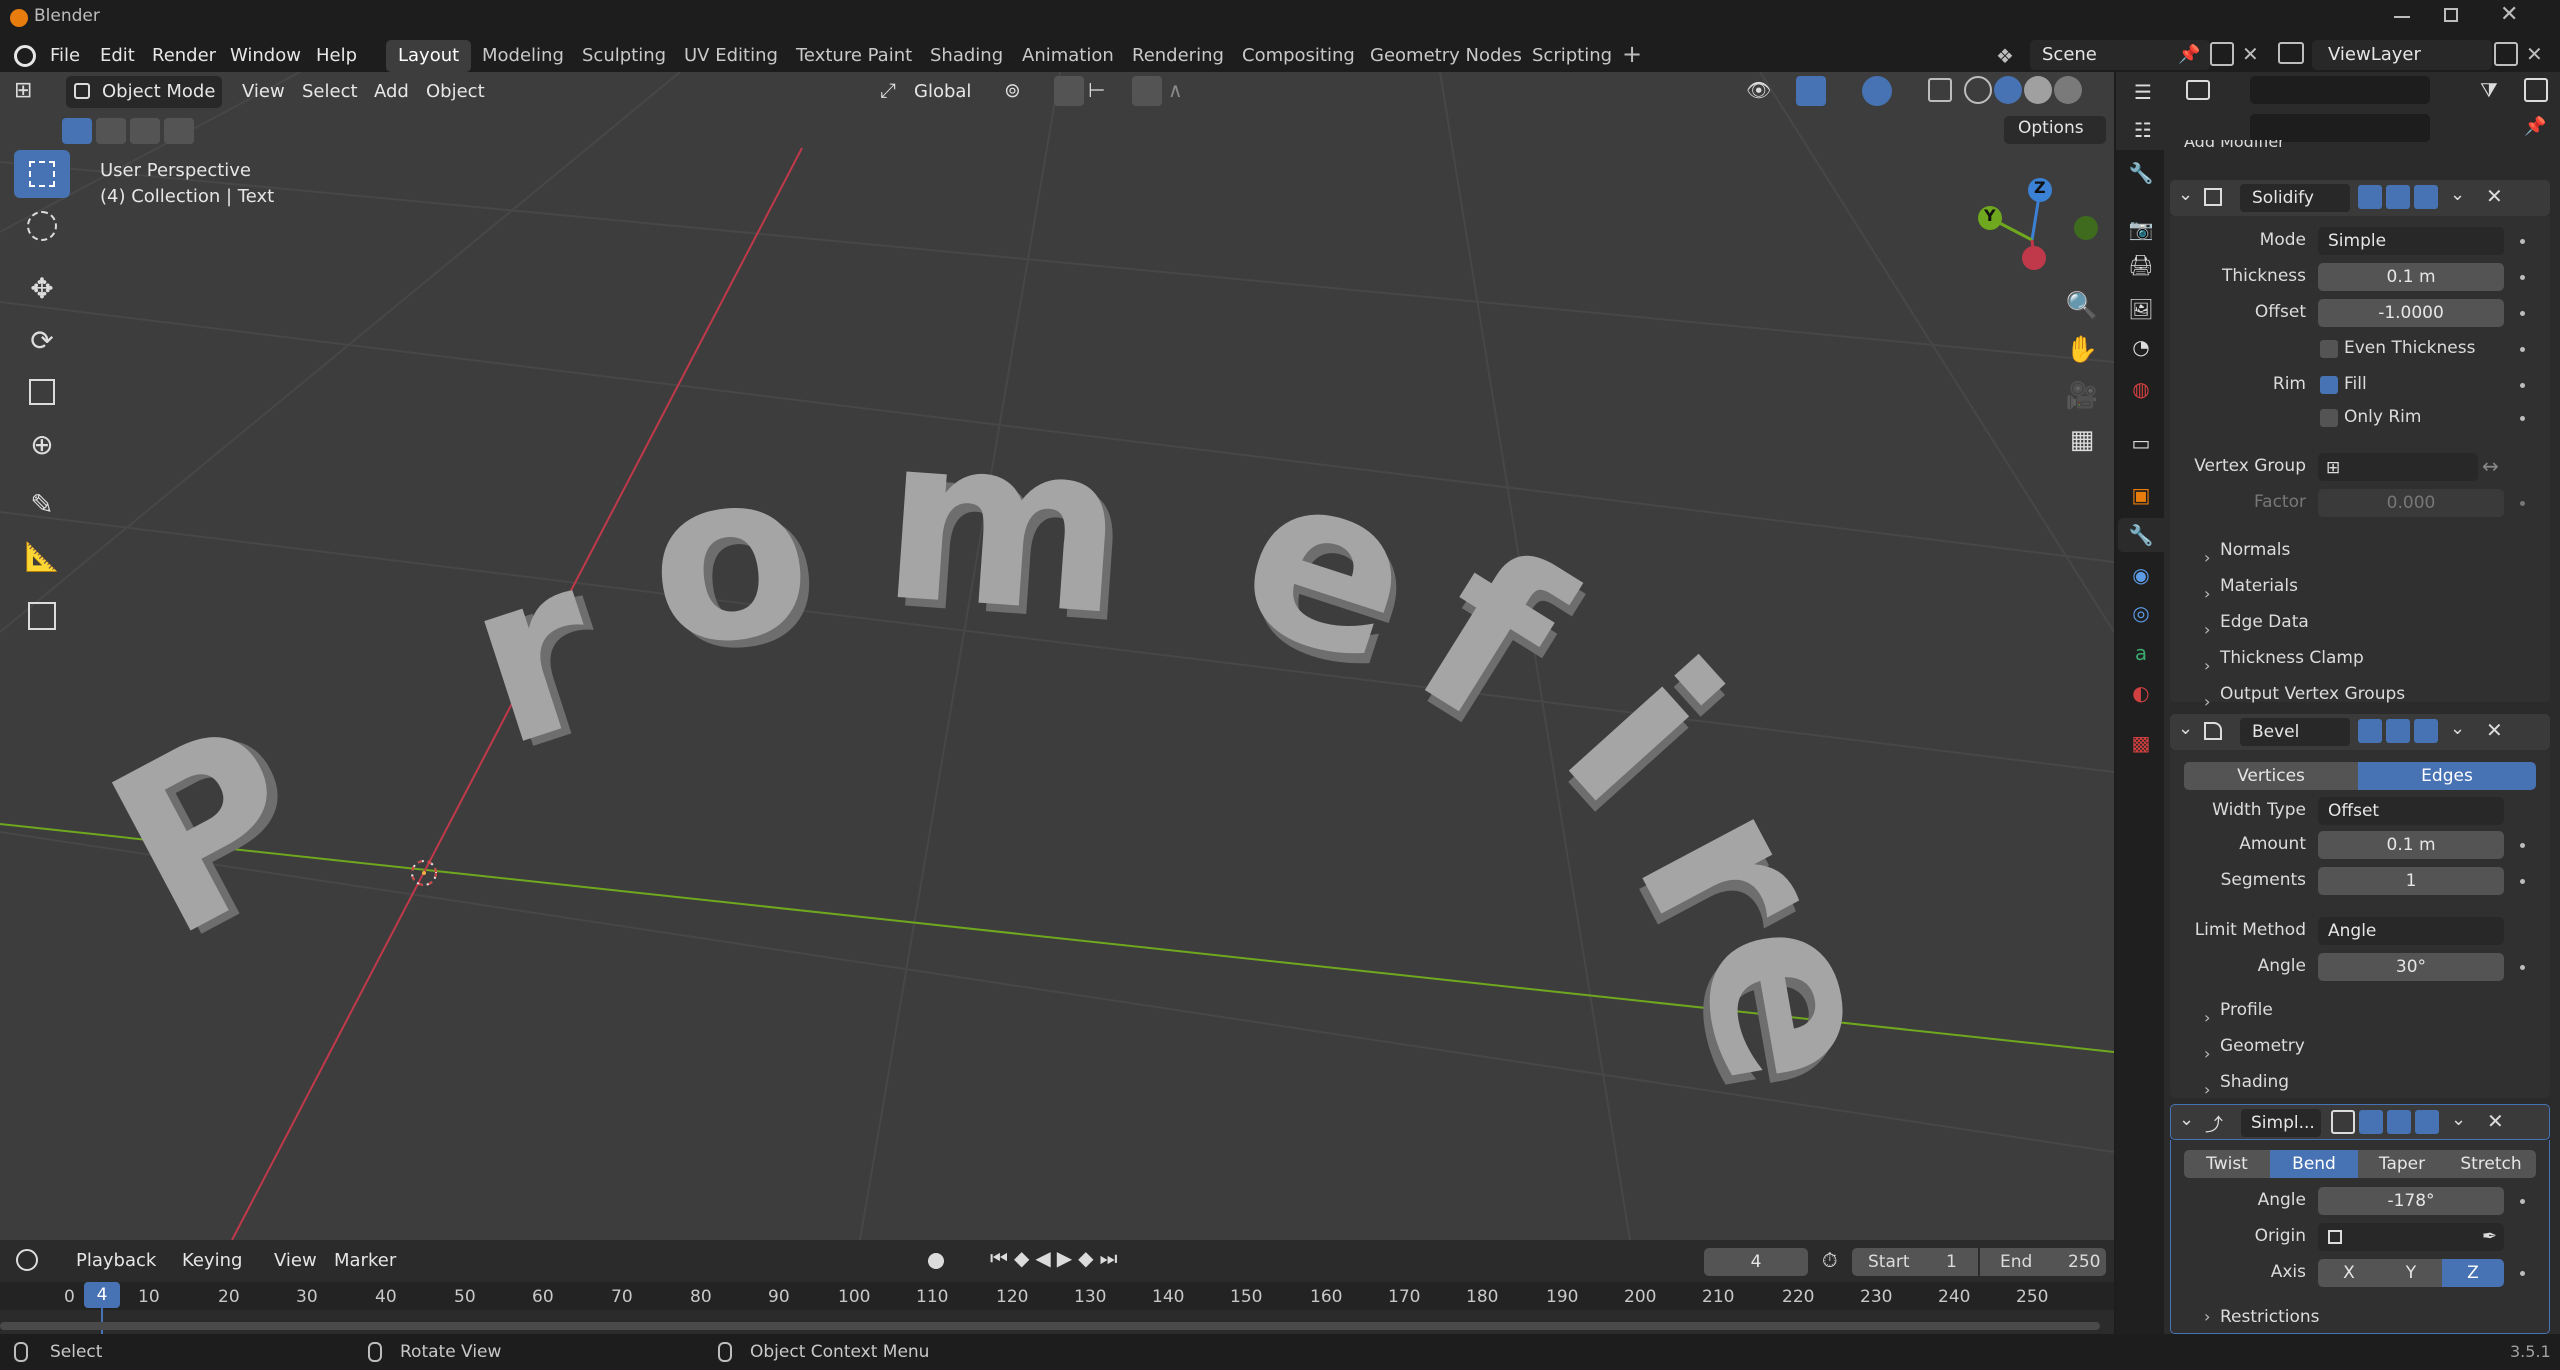  What do you see at coordinates (2411, 313) in the screenshot?
I see `offset-field: -1.0000` at bounding box center [2411, 313].